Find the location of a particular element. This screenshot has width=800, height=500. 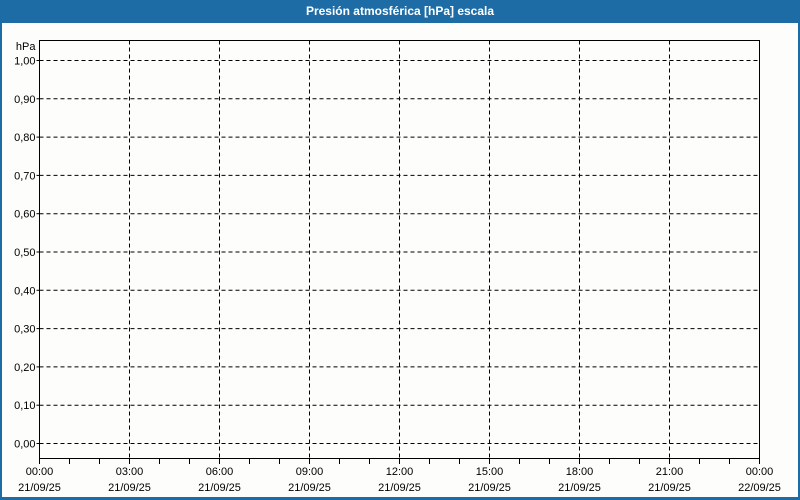

y-axis-tick-label: 1,00 is located at coordinates (24, 62).